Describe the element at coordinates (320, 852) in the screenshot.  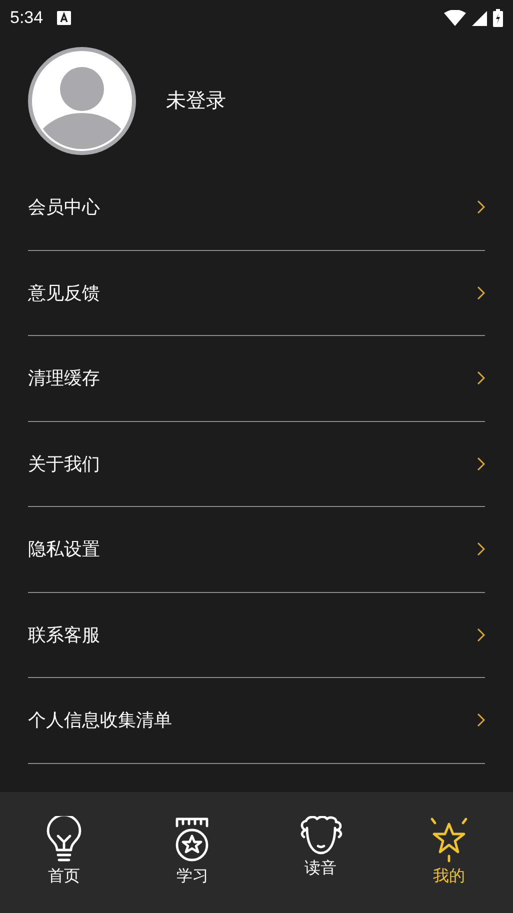
I see `nav-tab: 读音` at that location.